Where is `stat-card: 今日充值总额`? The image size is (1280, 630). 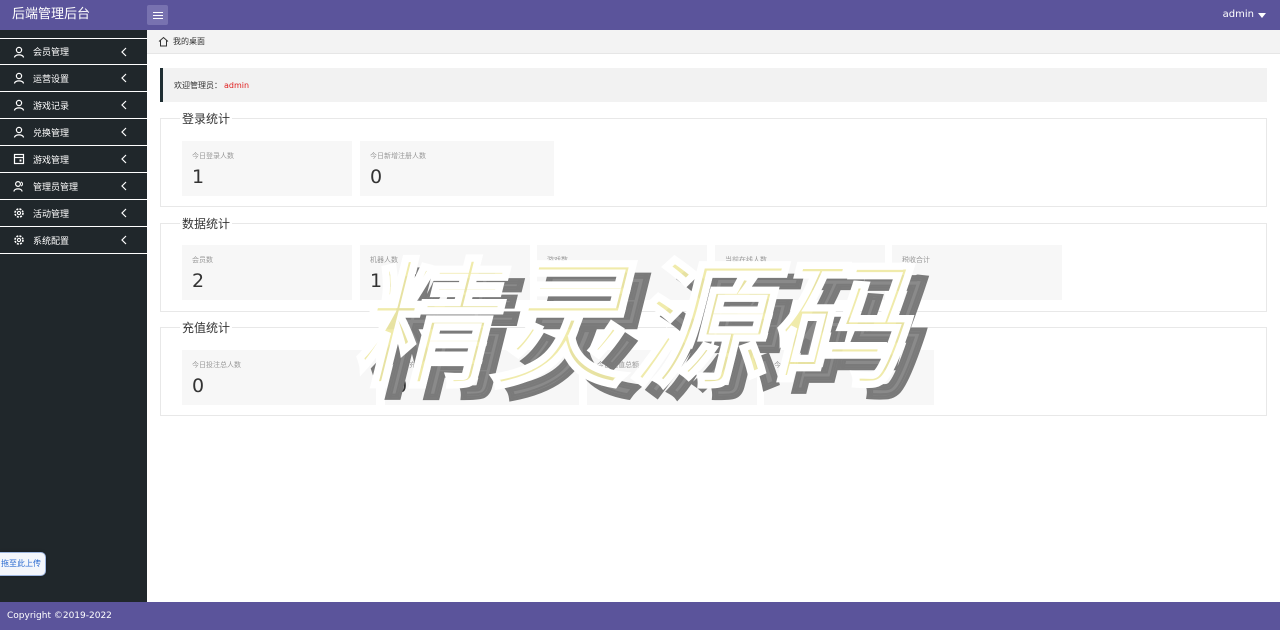 stat-card: 今日充值总额 is located at coordinates (672, 377).